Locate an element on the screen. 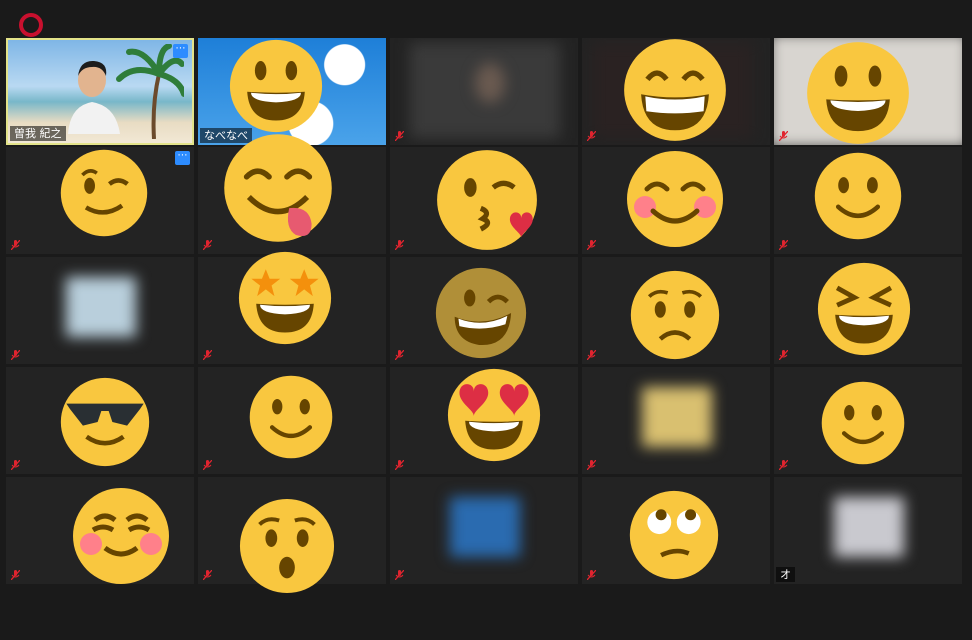 This screenshot has height=640, width=972. smiling-face-blush-icon is located at coordinates (675, 199).